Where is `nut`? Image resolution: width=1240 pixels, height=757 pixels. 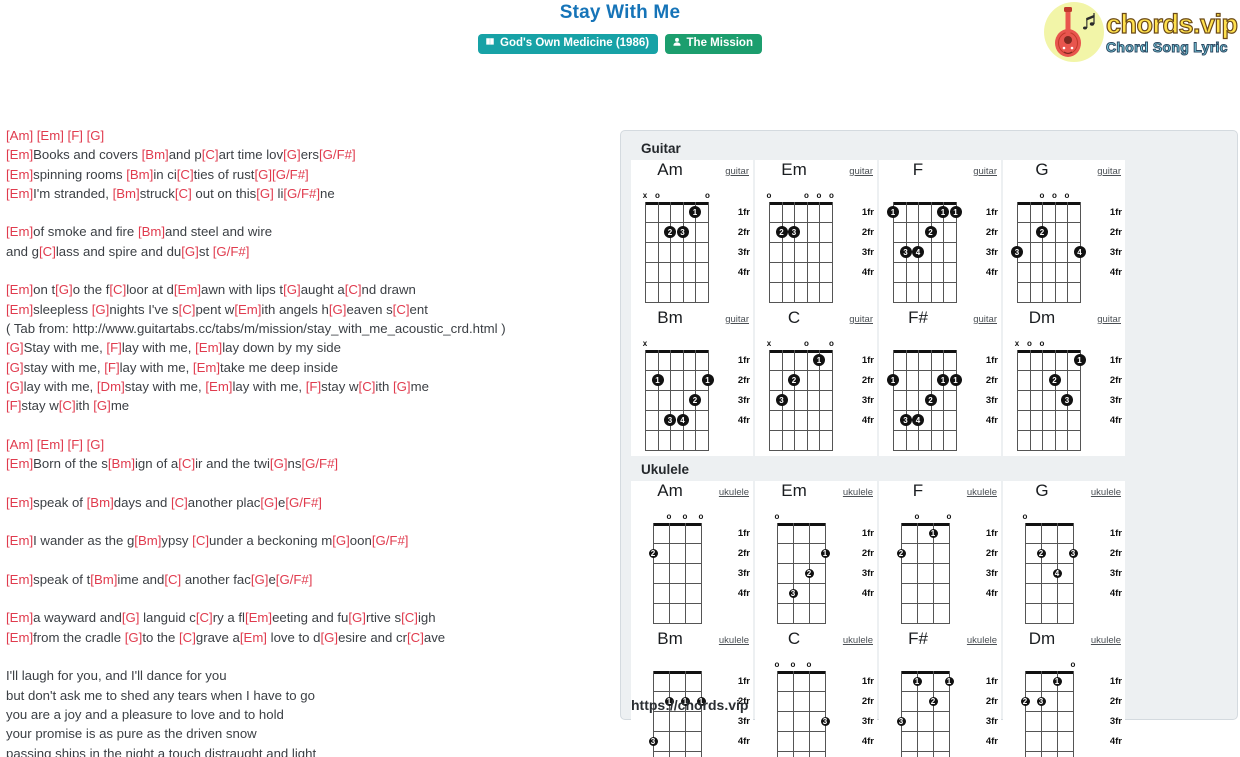
nut is located at coordinates (1049, 672).